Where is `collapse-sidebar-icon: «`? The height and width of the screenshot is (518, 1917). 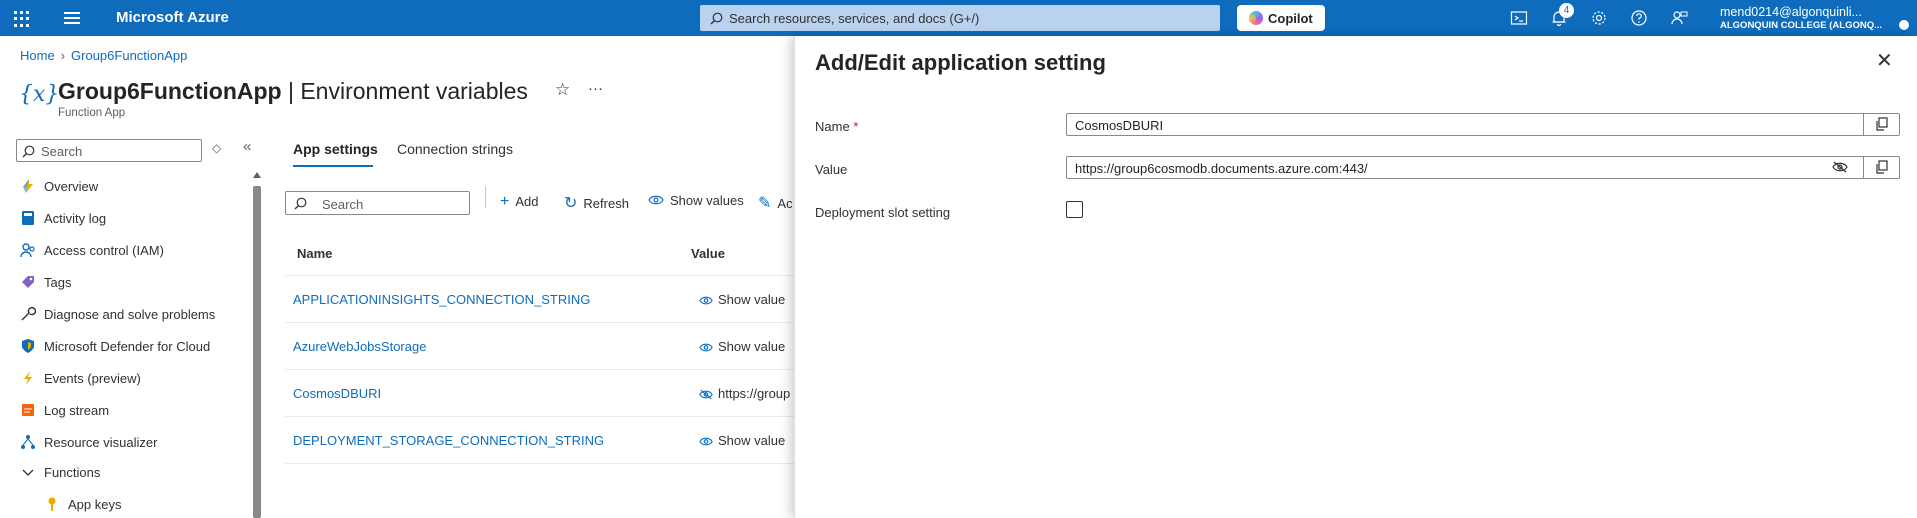
collapse-sidebar-icon: « is located at coordinates (247, 146).